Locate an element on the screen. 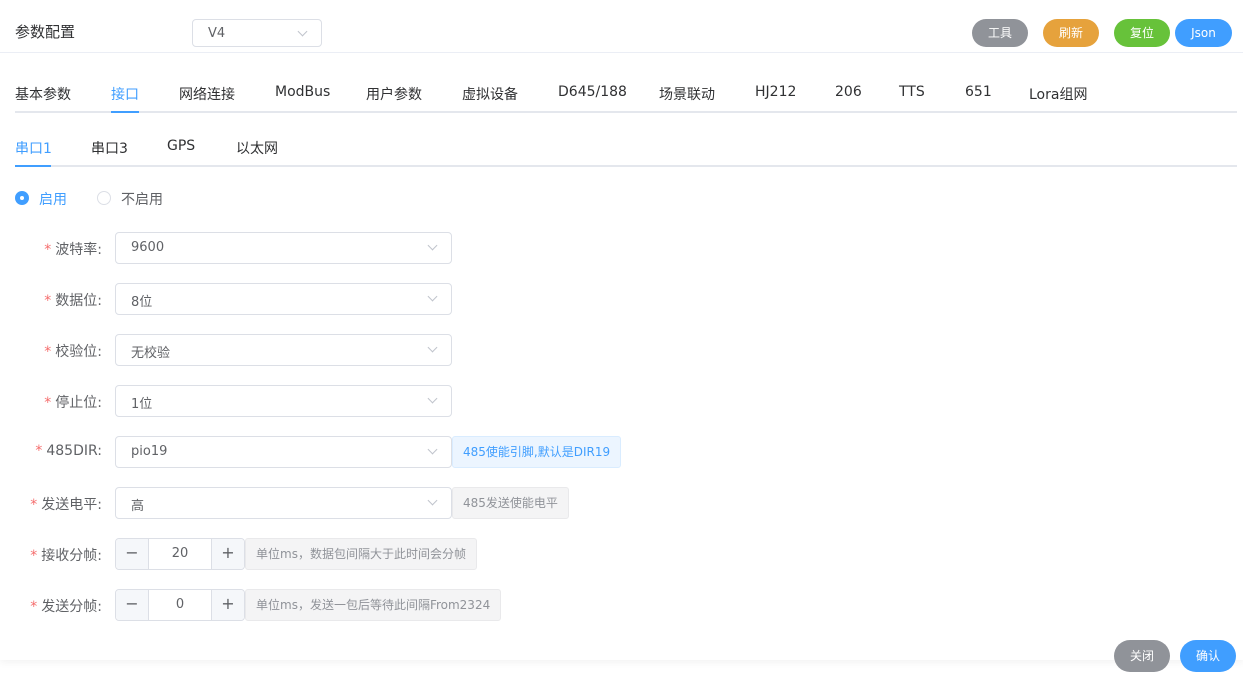  dir485-hint: 485使能引脚,默认是DIR19 is located at coordinates (537, 452).